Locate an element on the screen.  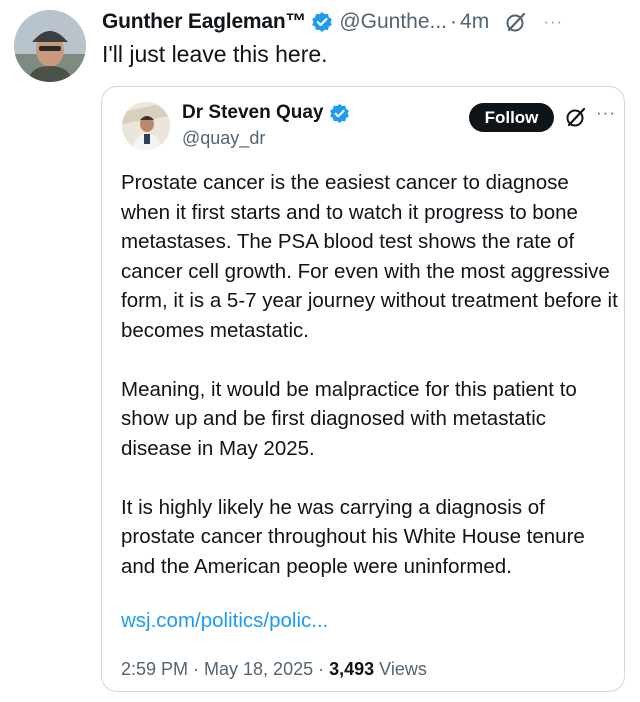
quoted-author-handle: @quay_dr is located at coordinates (223, 138).